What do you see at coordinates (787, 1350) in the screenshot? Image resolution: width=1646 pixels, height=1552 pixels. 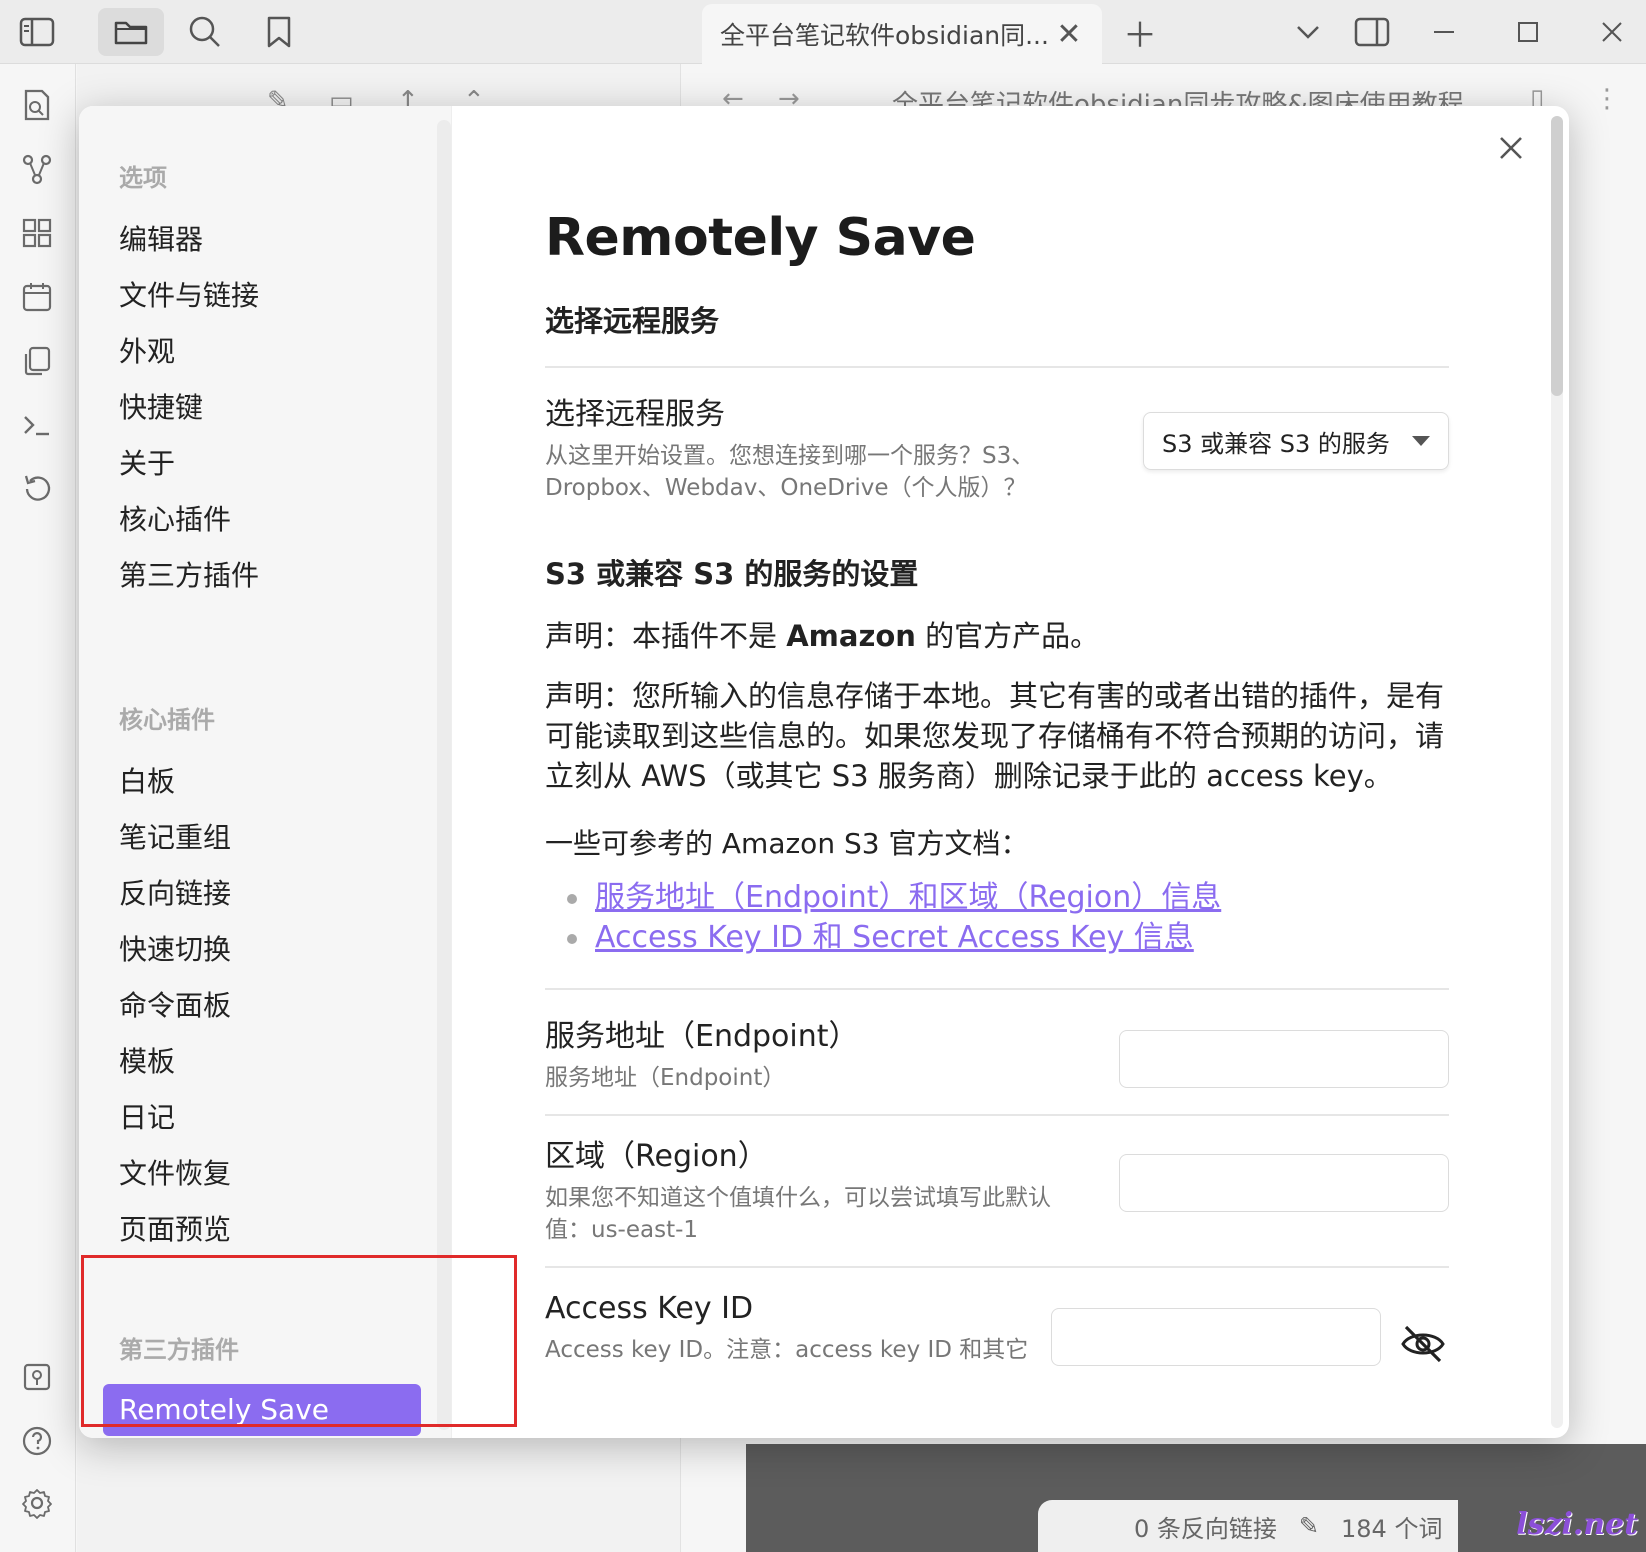 I see `setting-description: Access key ID。注意：access key ID 和其它` at bounding box center [787, 1350].